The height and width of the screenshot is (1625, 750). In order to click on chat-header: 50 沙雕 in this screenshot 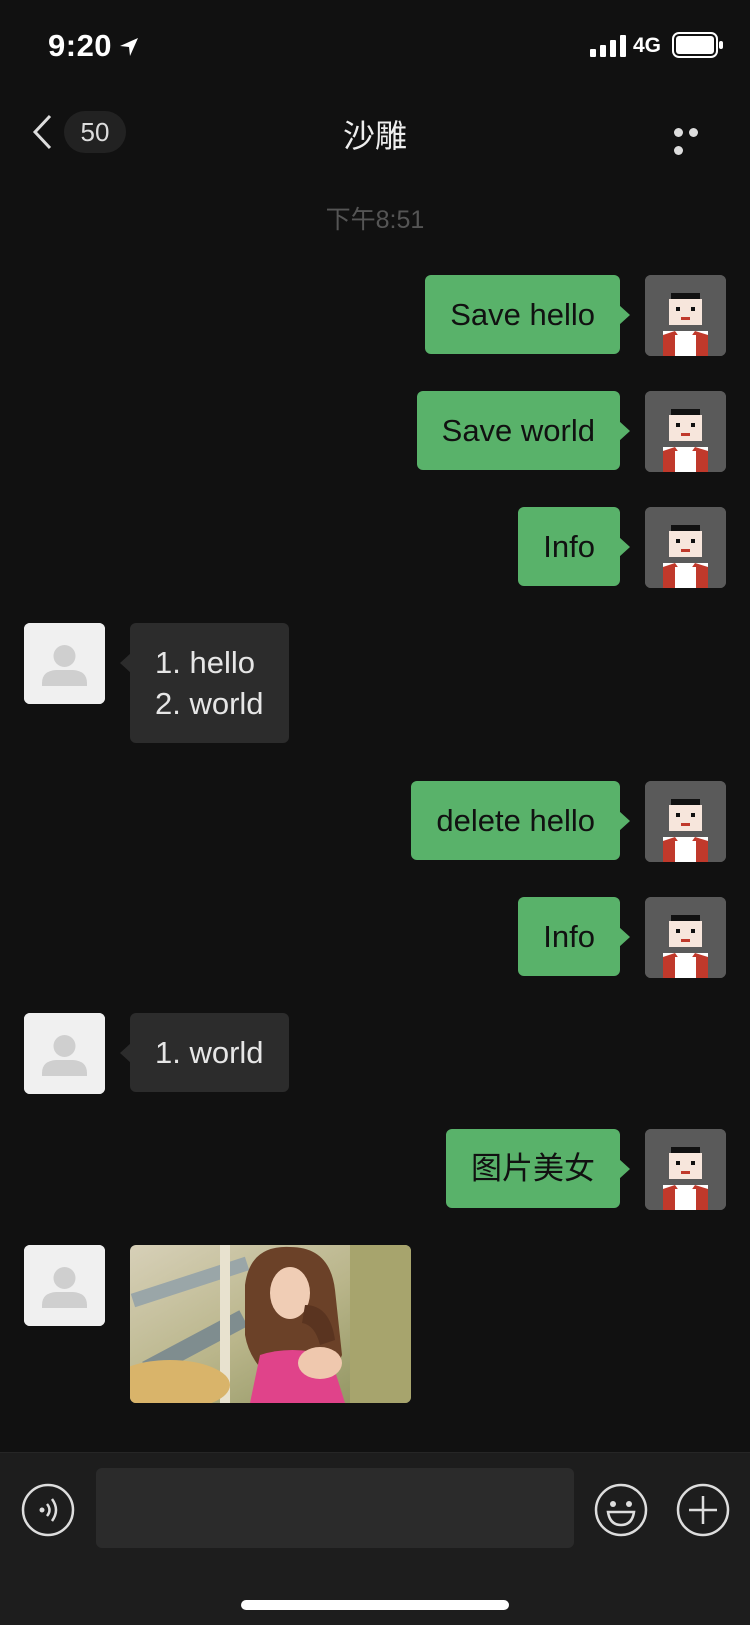, I will do `click(375, 132)`.